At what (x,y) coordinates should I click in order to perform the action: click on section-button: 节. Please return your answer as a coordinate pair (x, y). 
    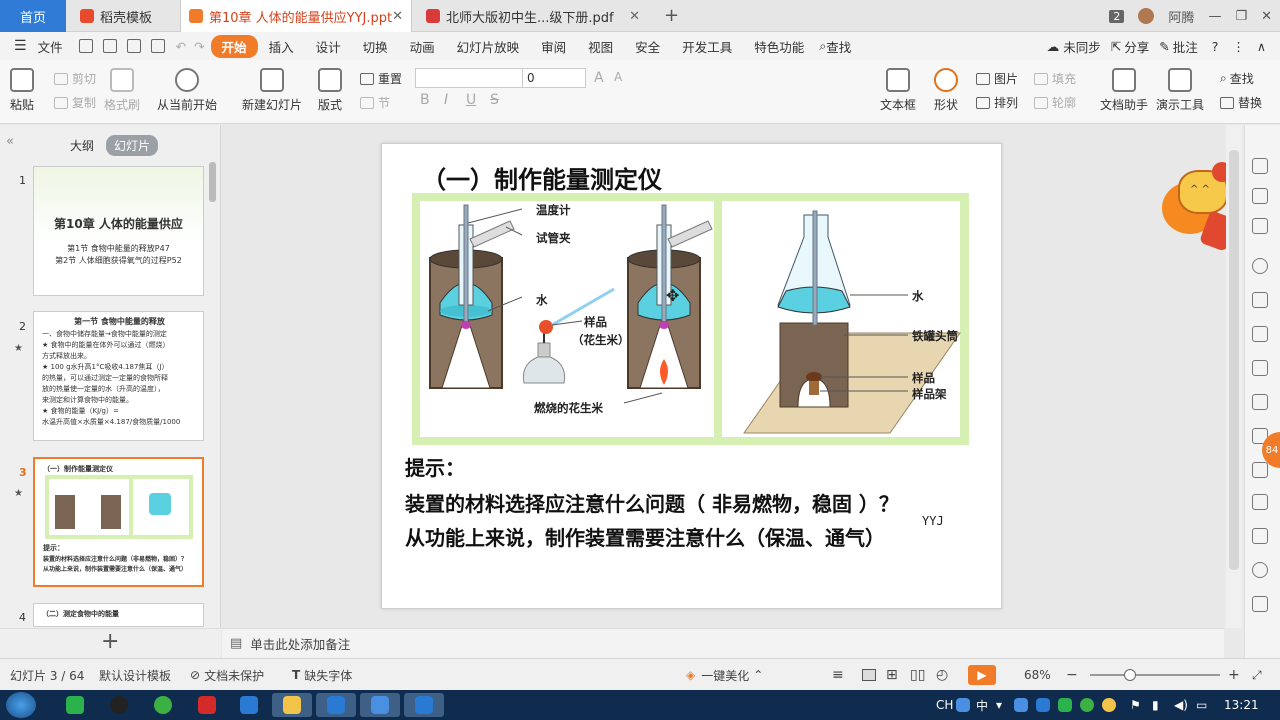
    Looking at the image, I should click on (375, 102).